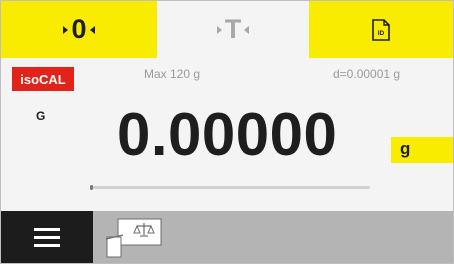  I want to click on balance-scale-icon, so click(134, 237).